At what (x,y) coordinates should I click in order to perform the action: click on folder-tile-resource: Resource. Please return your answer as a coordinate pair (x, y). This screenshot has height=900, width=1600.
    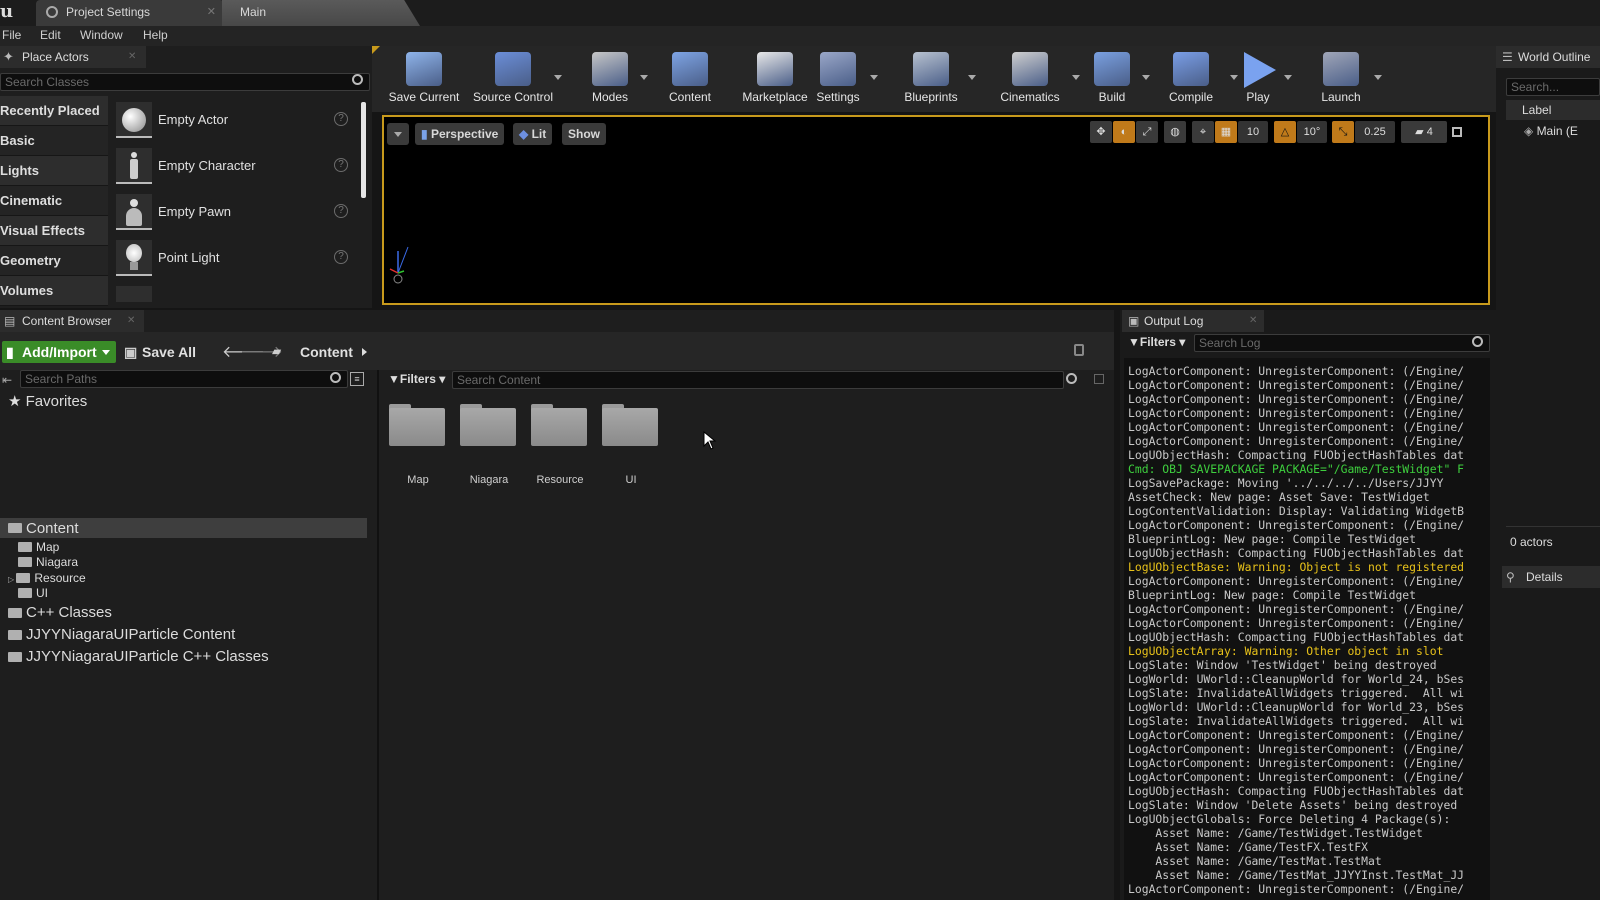
    Looking at the image, I should click on (561, 450).